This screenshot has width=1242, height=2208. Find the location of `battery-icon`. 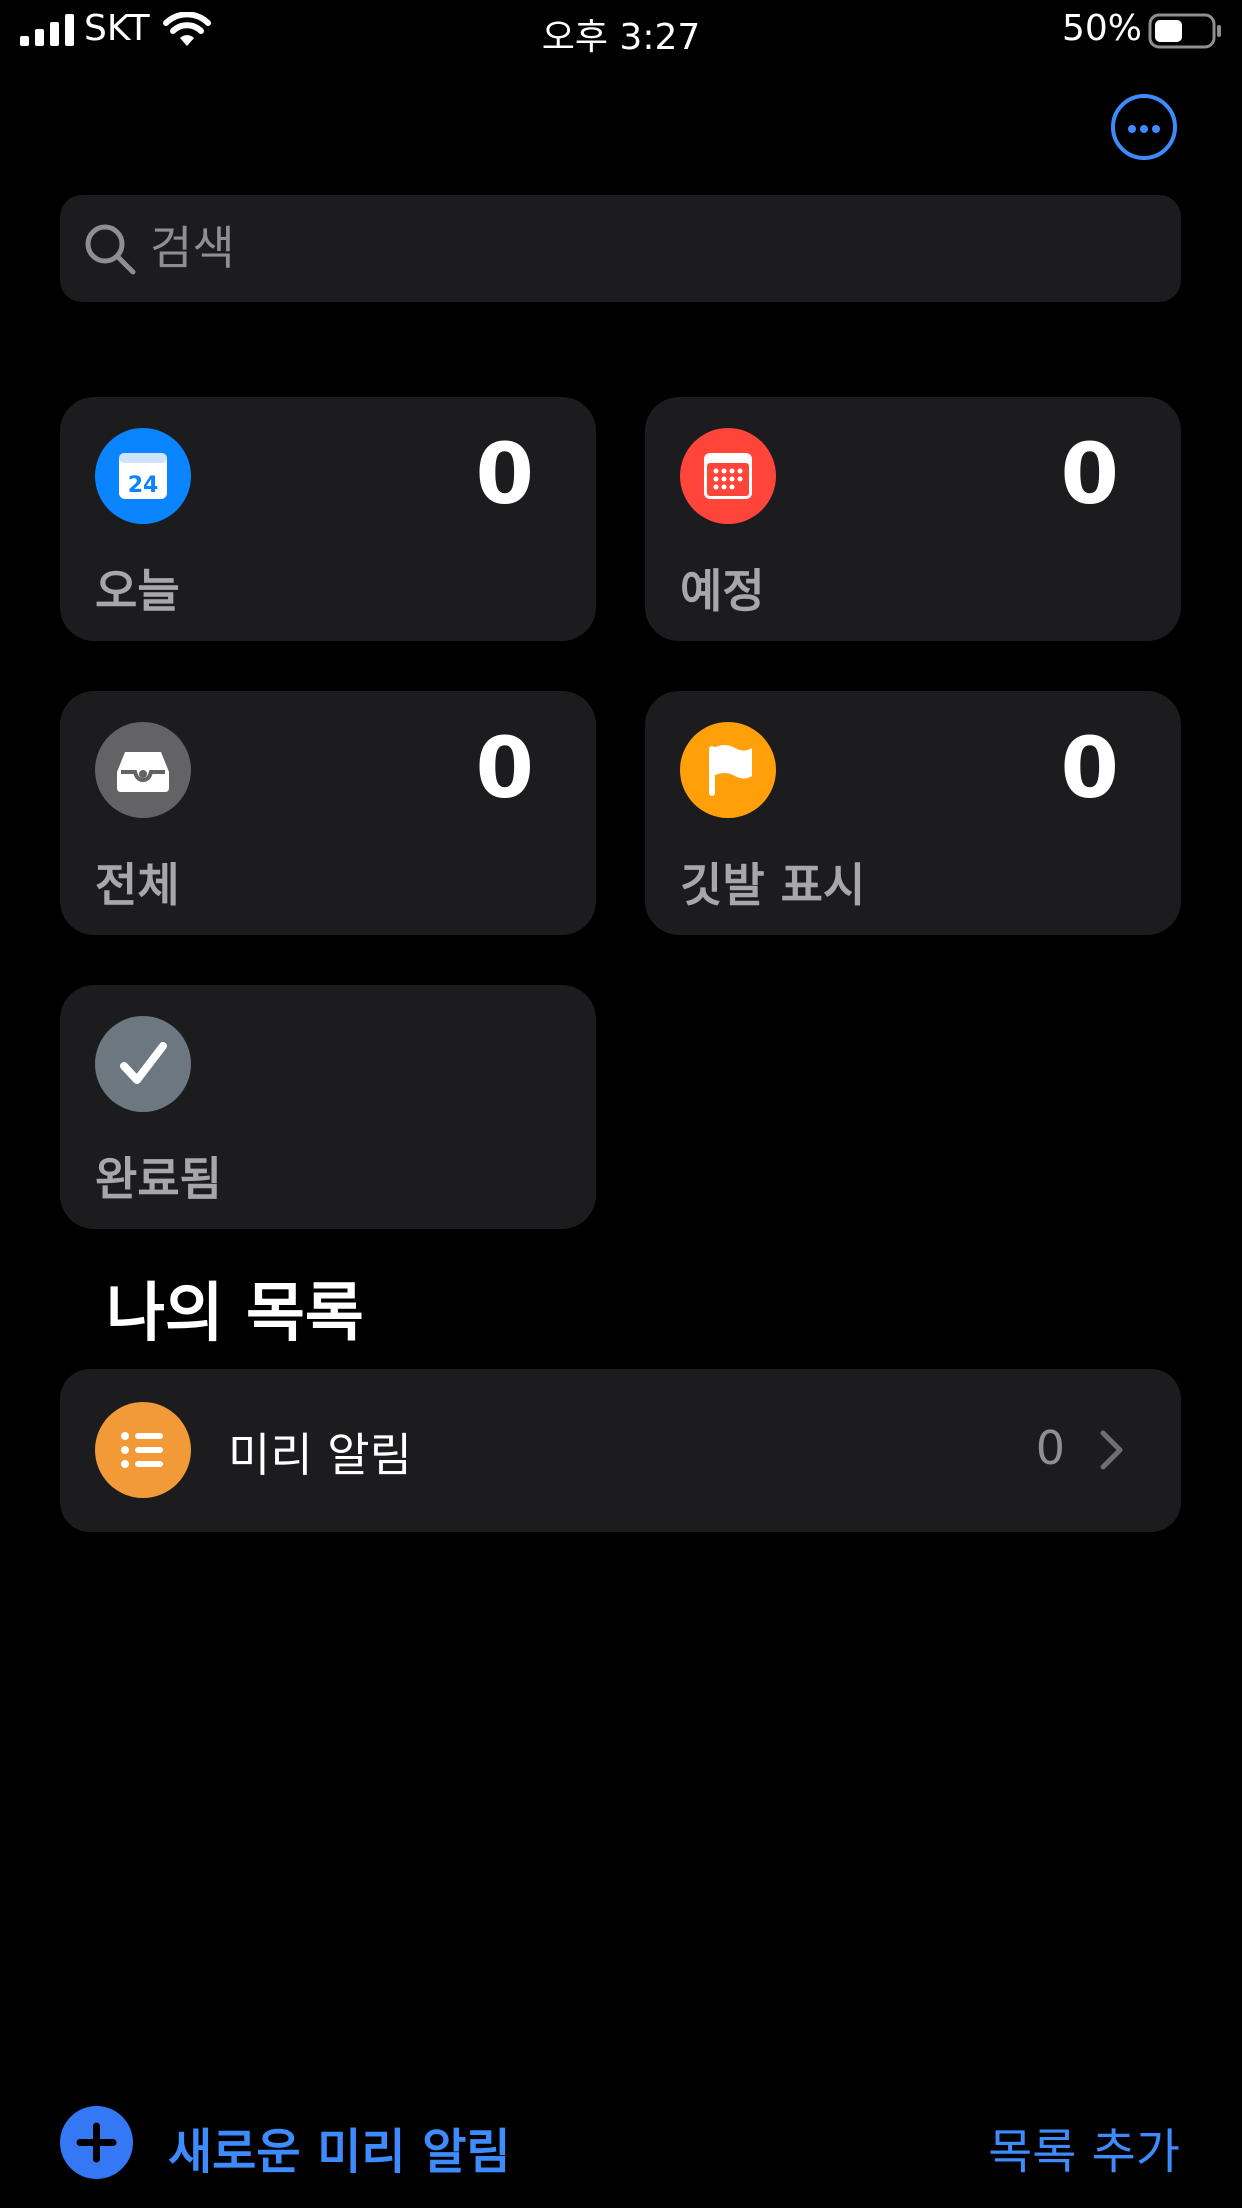

battery-icon is located at coordinates (1184, 31).